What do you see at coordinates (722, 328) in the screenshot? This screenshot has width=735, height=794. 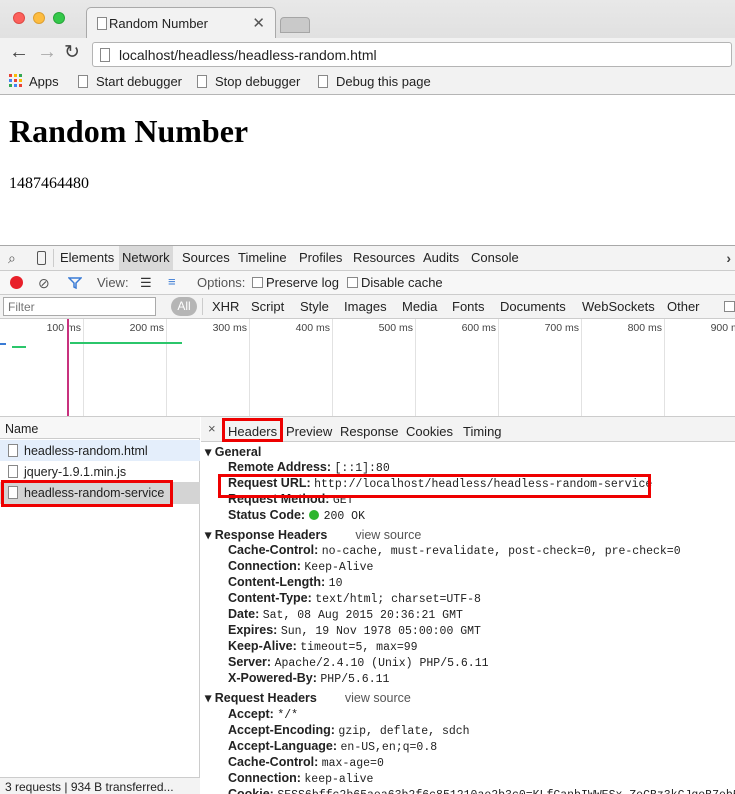 I see `timeline-tick-label: 900 ms` at bounding box center [722, 328].